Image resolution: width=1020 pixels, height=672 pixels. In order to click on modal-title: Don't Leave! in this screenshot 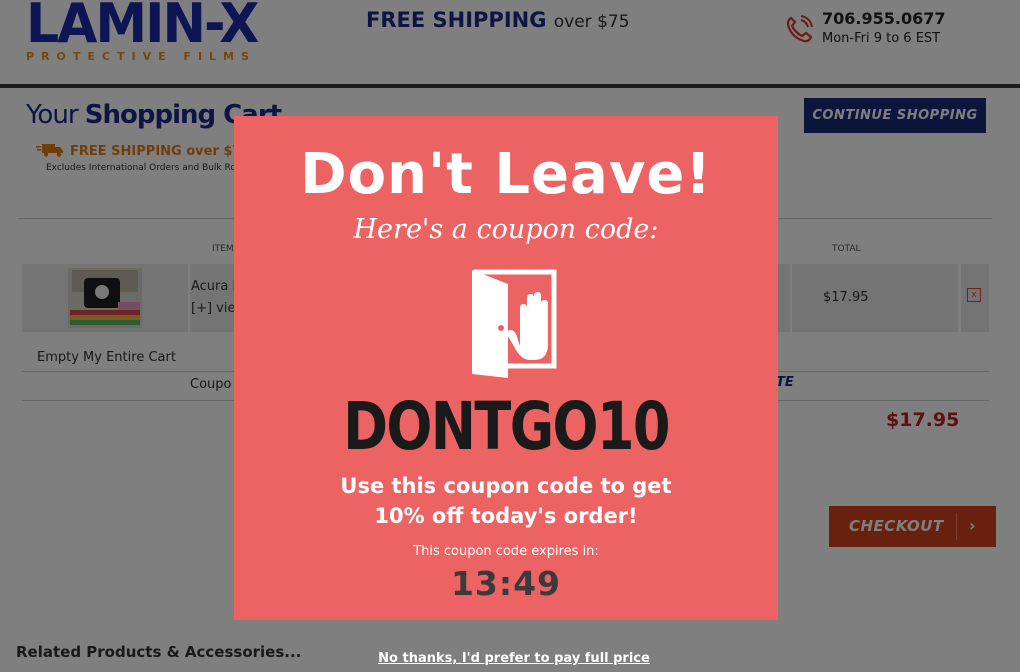, I will do `click(506, 174)`.